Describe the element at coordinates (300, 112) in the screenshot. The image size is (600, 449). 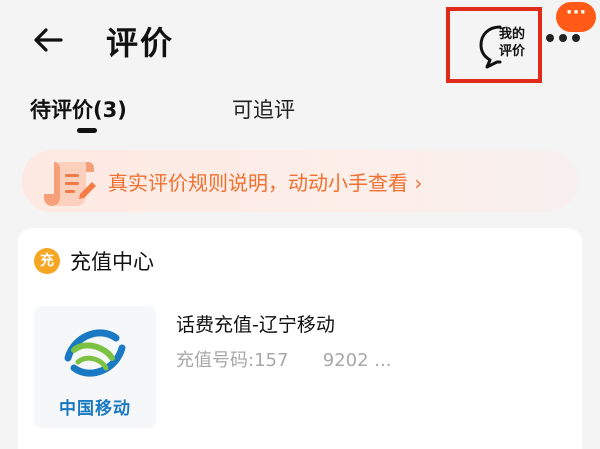
I see `review-tabs: 待评价(3) 可追评` at that location.